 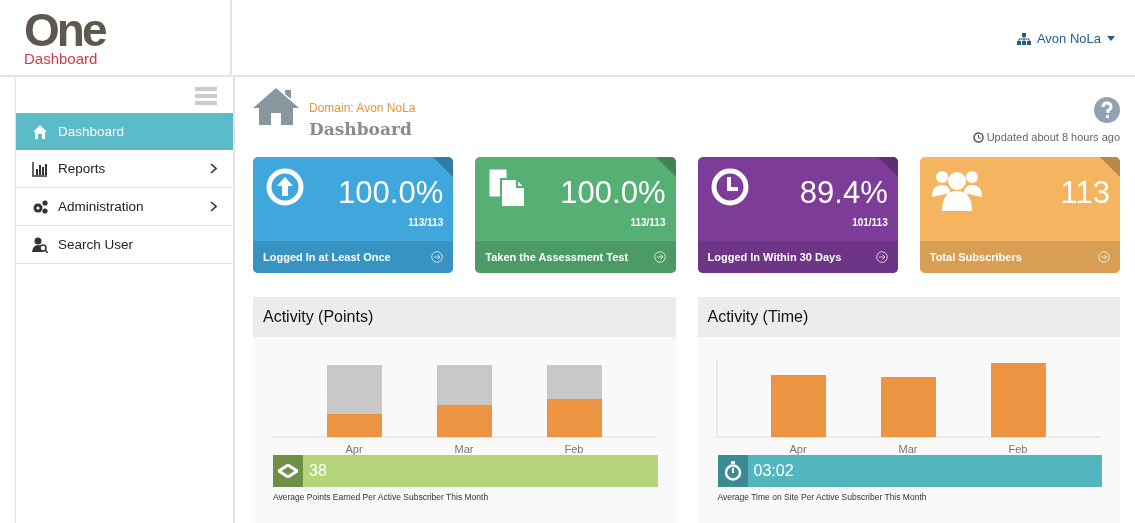 What do you see at coordinates (362, 108) in the screenshot?
I see `domain-label: Domain: Avon NoLa` at bounding box center [362, 108].